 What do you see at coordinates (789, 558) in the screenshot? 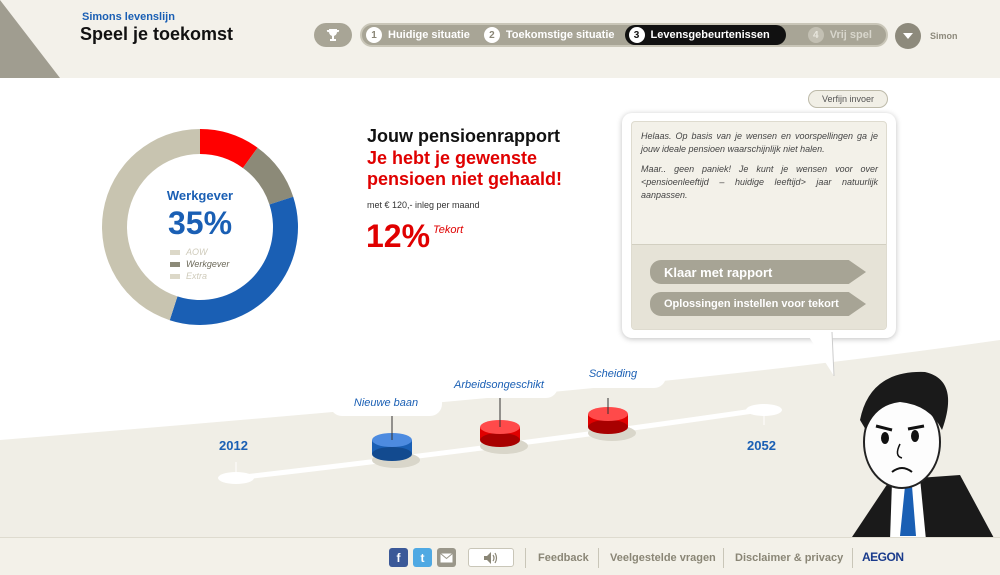
I see `footer-link-disclaimer: Disclaimer & privacy` at bounding box center [789, 558].